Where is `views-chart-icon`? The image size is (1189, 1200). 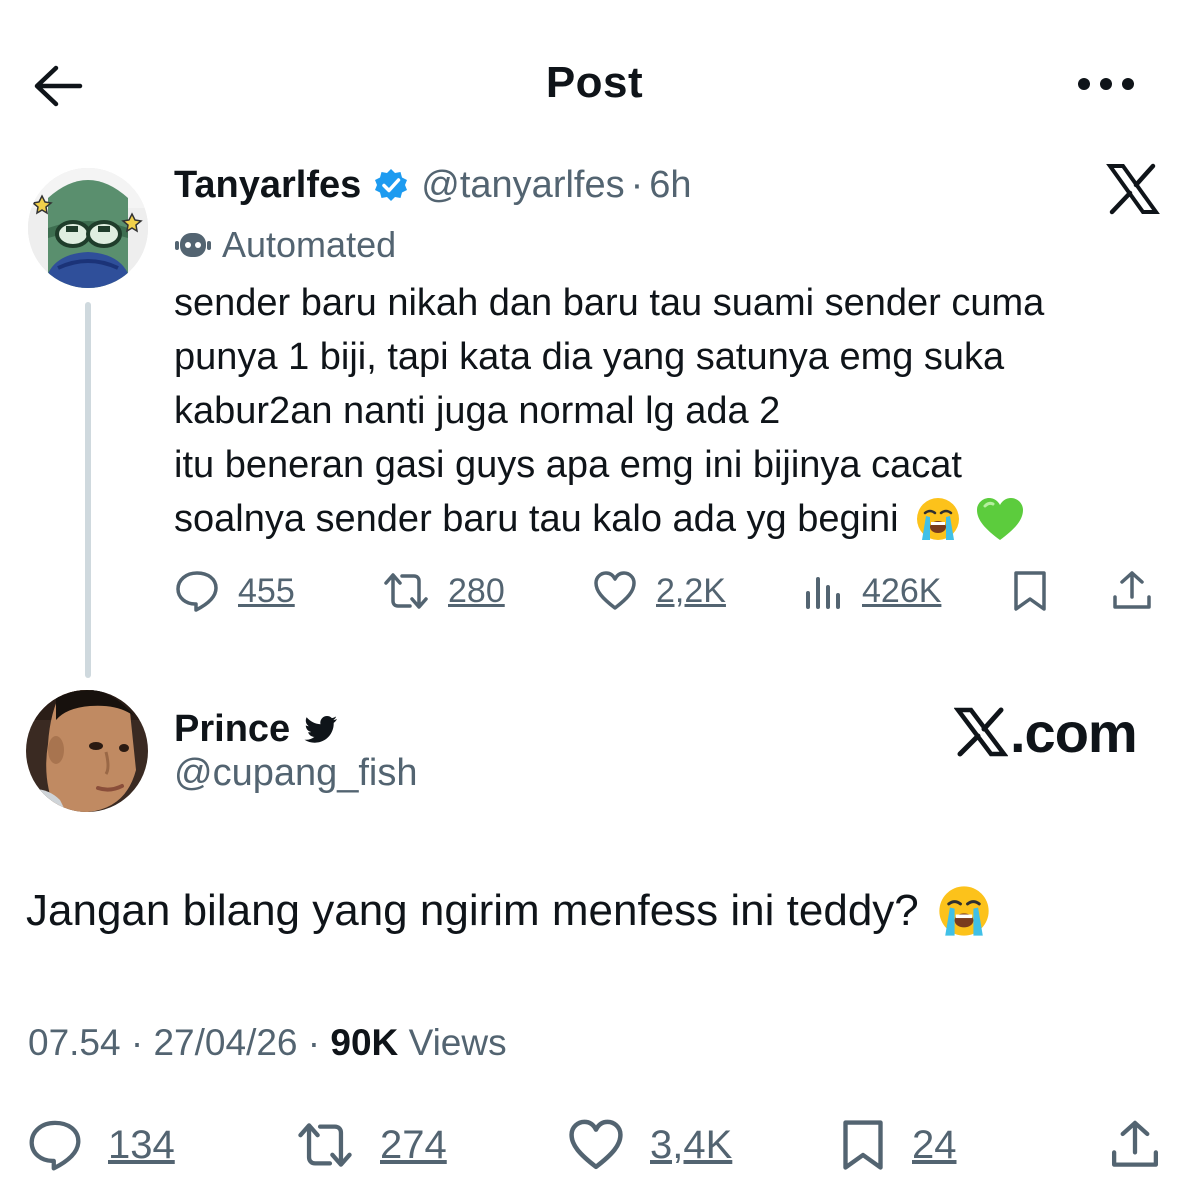 views-chart-icon is located at coordinates (823, 593).